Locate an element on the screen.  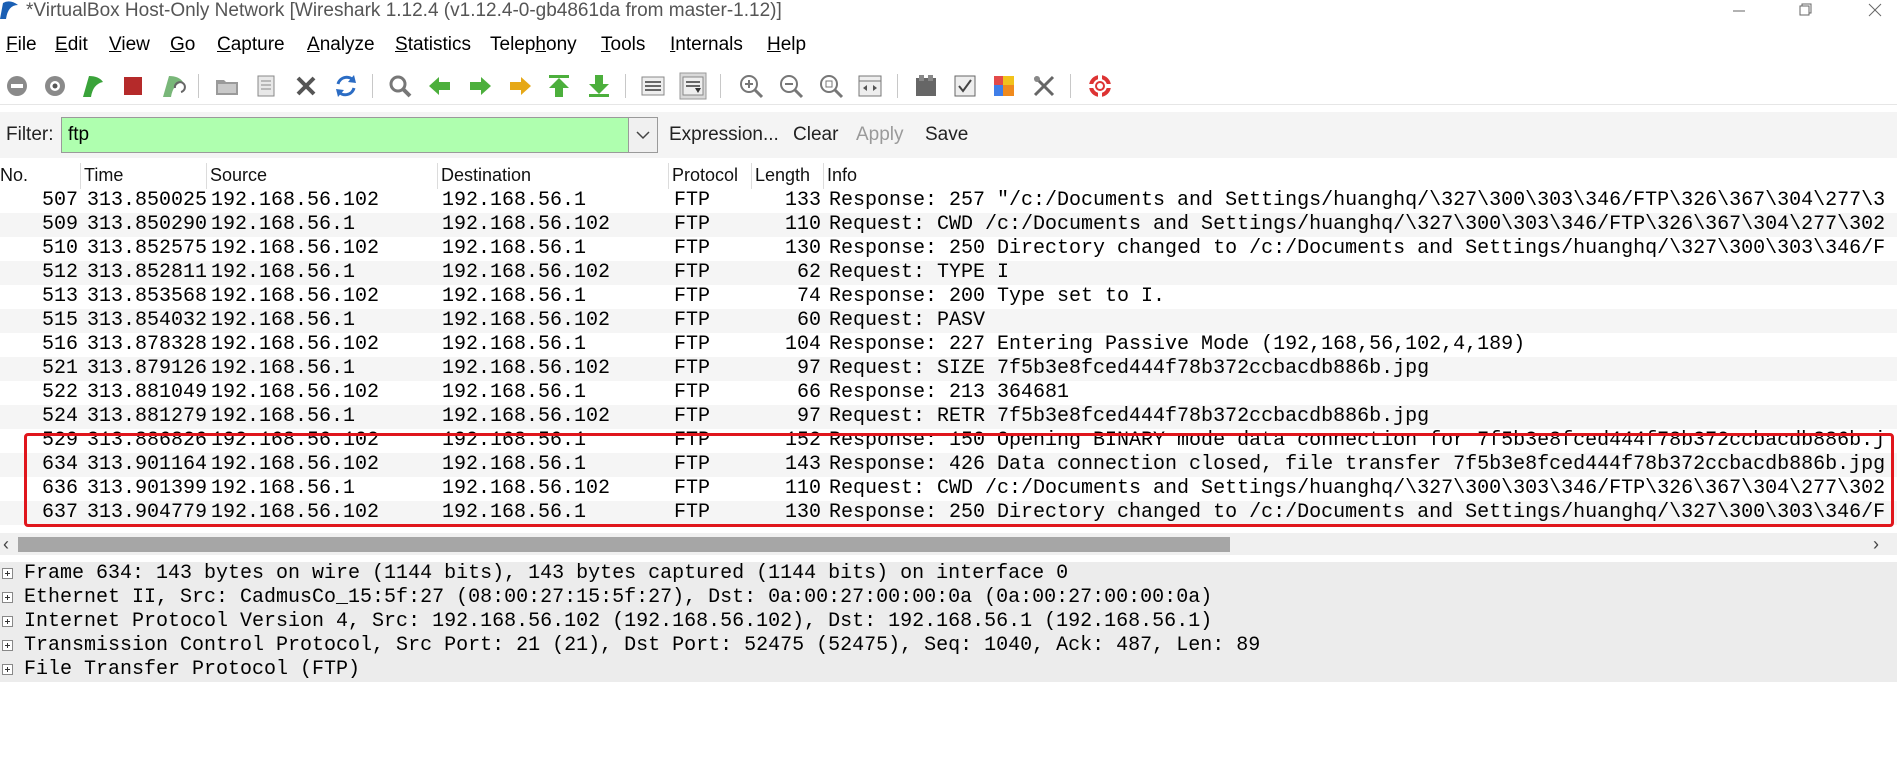
display-filter-input is located at coordinates (345, 135).